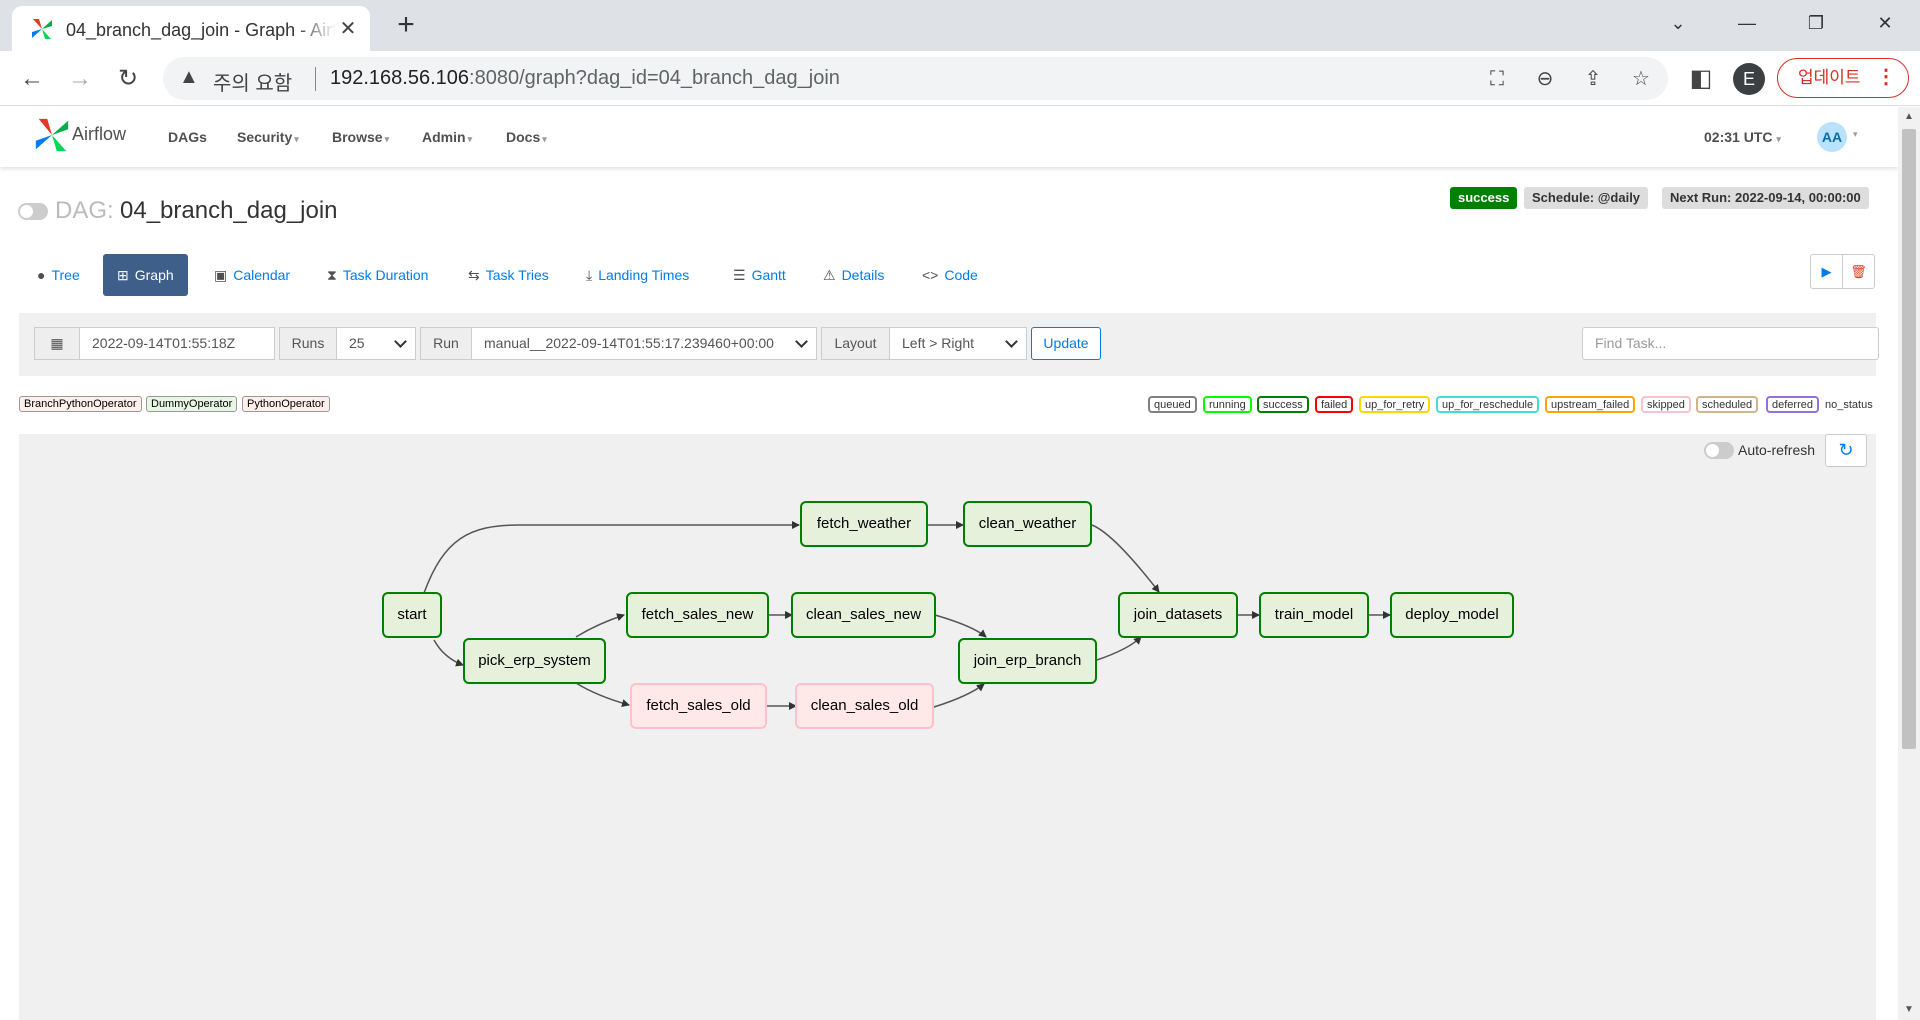 The width and height of the screenshot is (1920, 1020). What do you see at coordinates (360, 137) in the screenshot?
I see `nav-browse: Browse ▾` at bounding box center [360, 137].